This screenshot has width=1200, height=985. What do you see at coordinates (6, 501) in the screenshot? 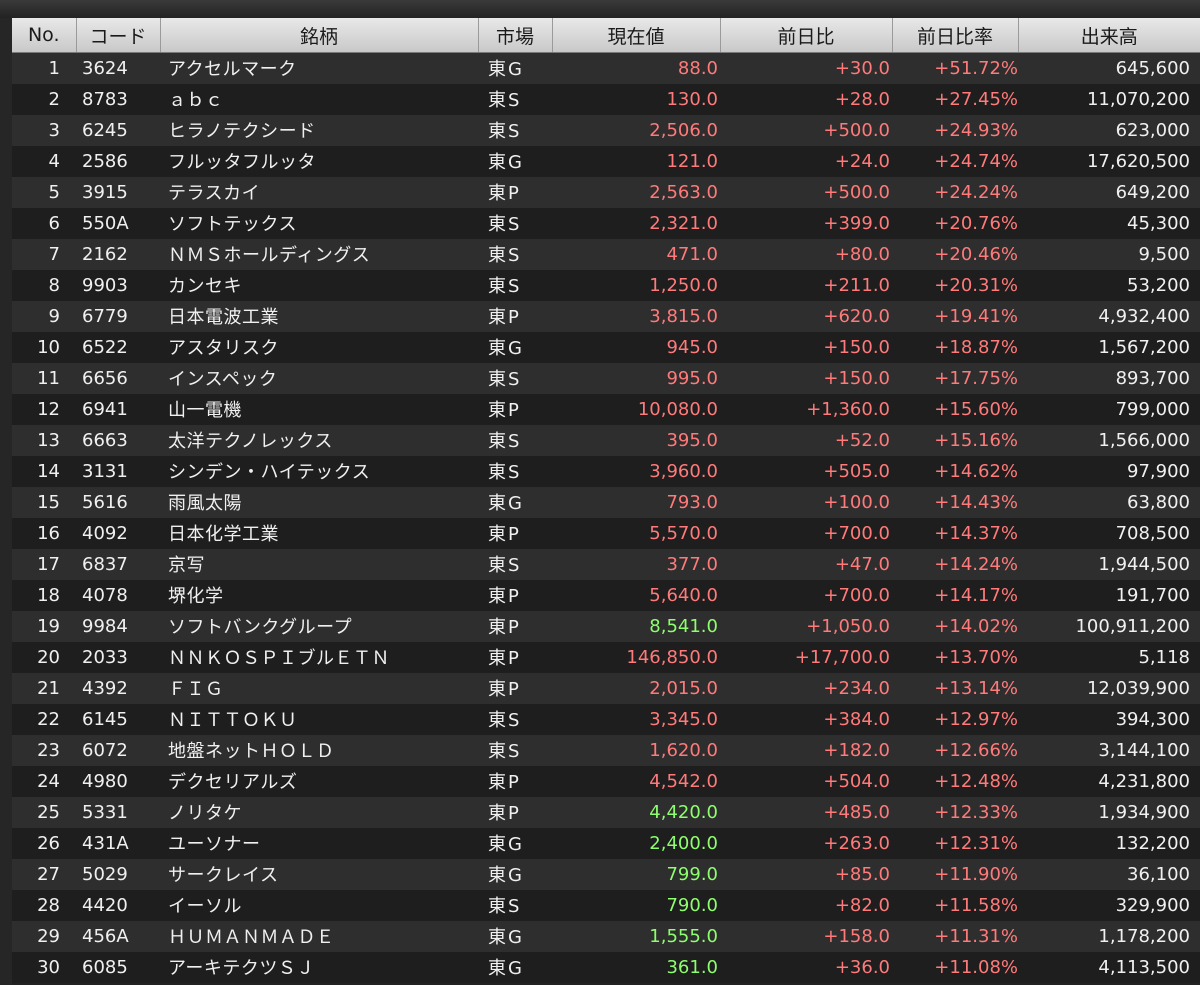
I see `window-left-edge` at bounding box center [6, 501].